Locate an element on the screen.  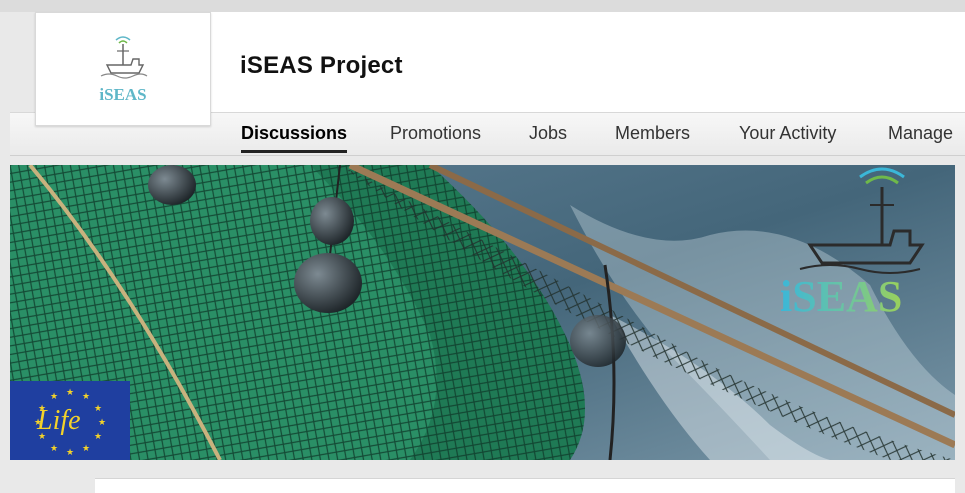
tab-discussions: Discussions is located at coordinates (294, 138).